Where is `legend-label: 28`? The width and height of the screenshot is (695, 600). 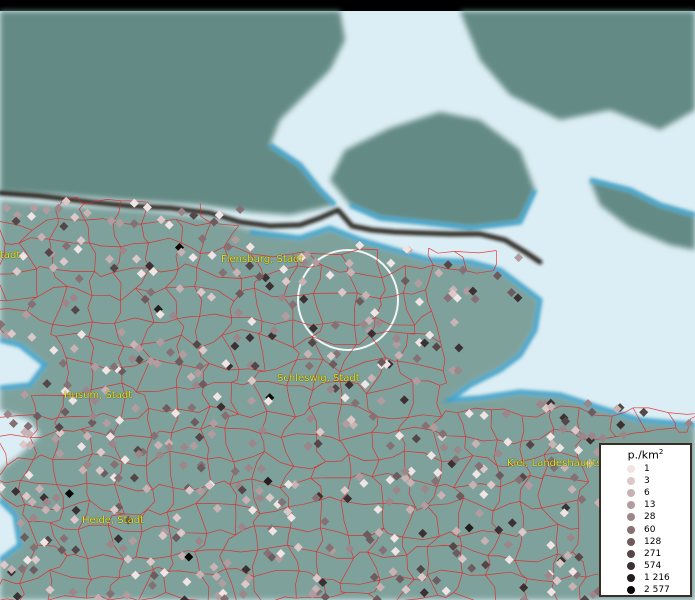
legend-label: 28 is located at coordinates (650, 517).